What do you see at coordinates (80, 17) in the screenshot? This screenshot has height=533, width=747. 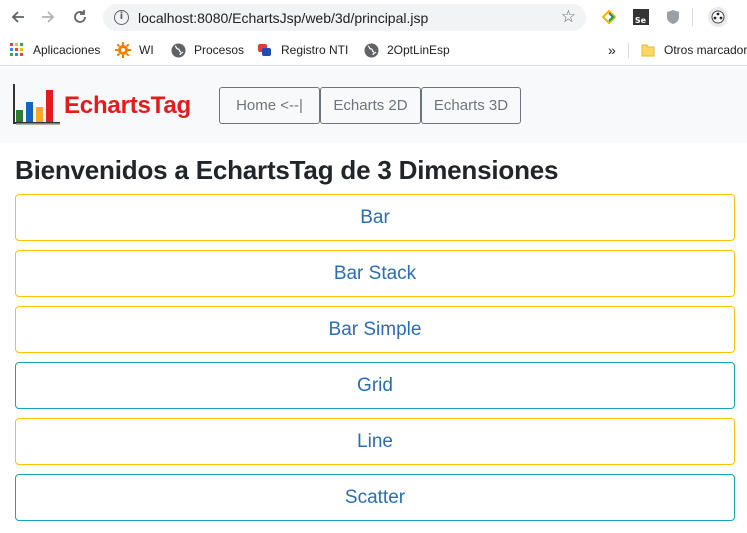 I see `reload-icon` at bounding box center [80, 17].